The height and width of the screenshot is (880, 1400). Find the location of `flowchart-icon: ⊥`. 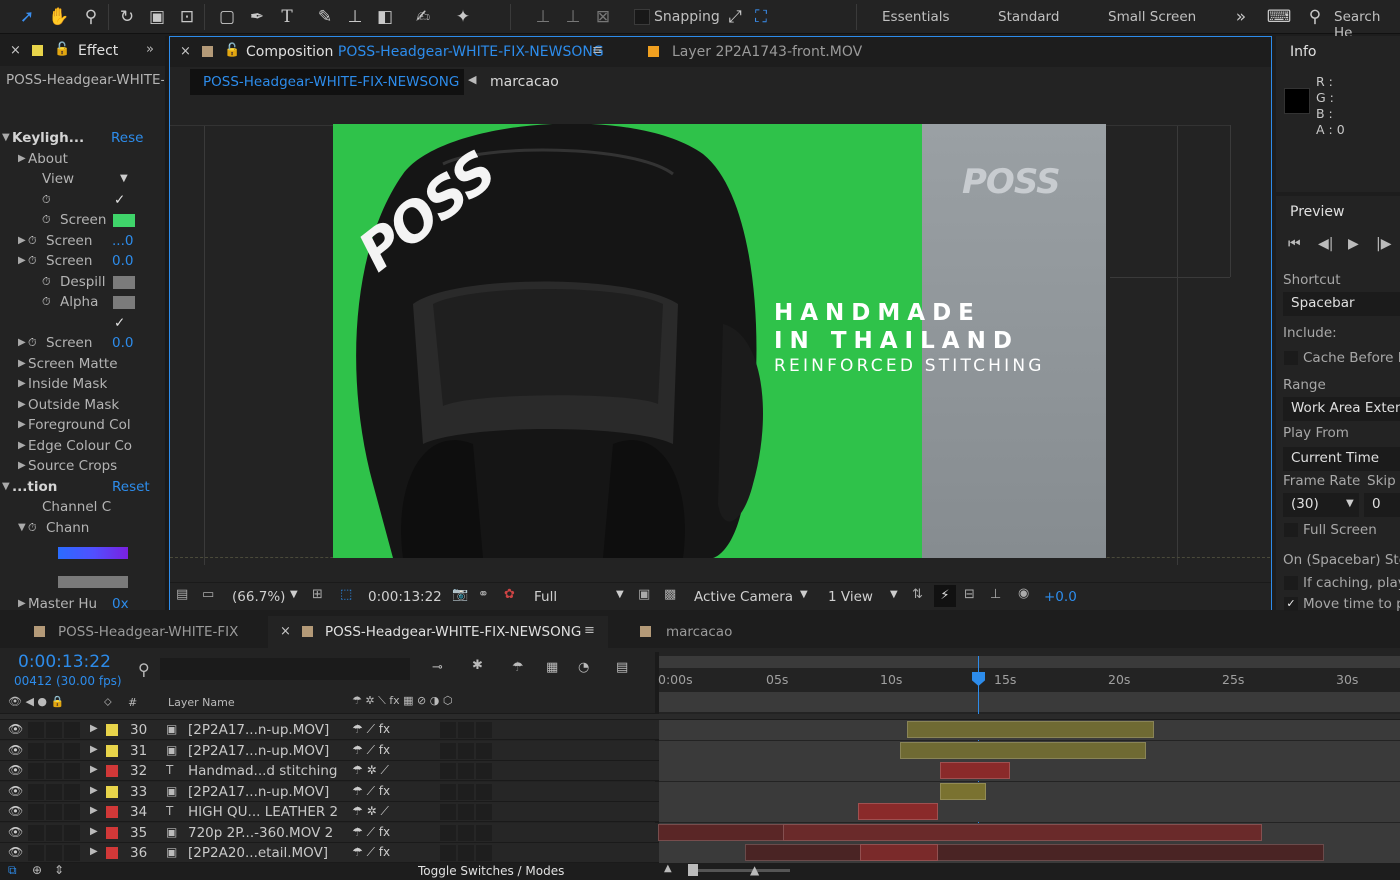

flowchart-icon: ⊥ is located at coordinates (995, 594).